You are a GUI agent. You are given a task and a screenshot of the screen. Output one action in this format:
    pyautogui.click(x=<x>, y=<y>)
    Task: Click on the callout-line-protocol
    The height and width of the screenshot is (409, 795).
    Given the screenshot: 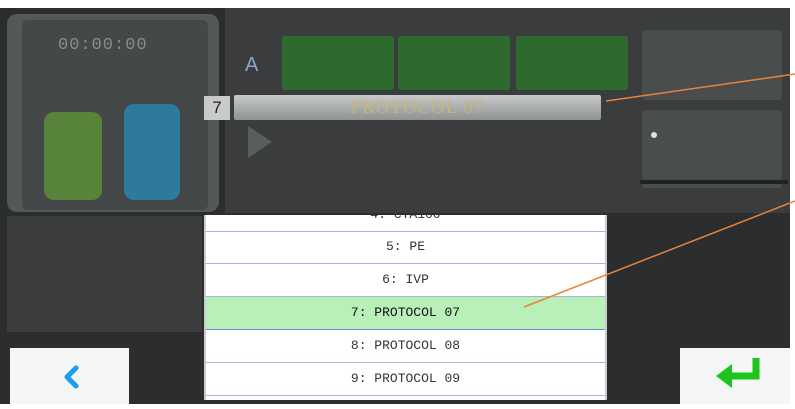 What is the action you would take?
    pyautogui.click(x=700, y=87)
    